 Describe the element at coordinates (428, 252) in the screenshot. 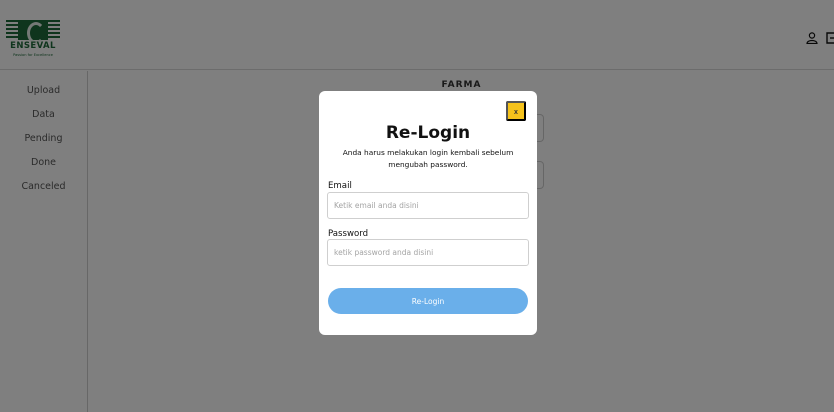

I see `password-field` at that location.